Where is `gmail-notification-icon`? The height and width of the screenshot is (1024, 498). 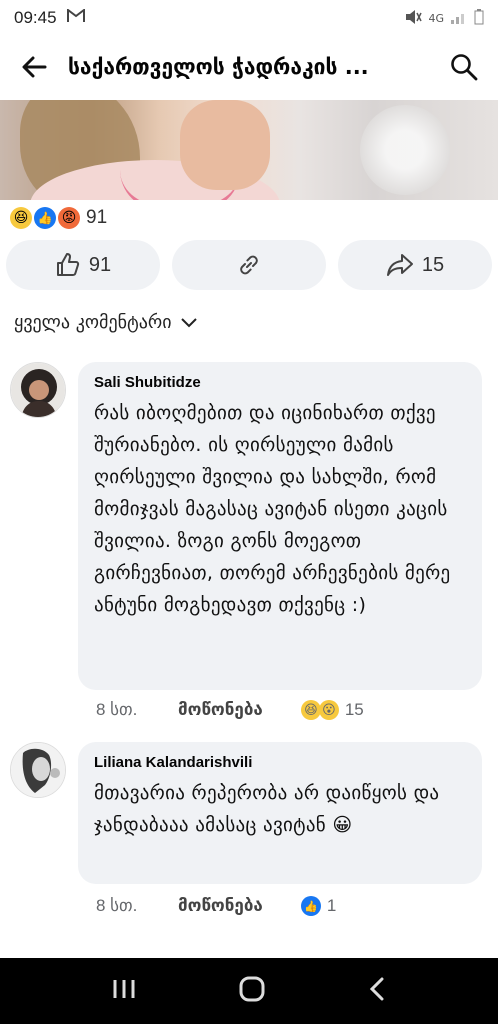
gmail-notification-icon is located at coordinates (75, 18).